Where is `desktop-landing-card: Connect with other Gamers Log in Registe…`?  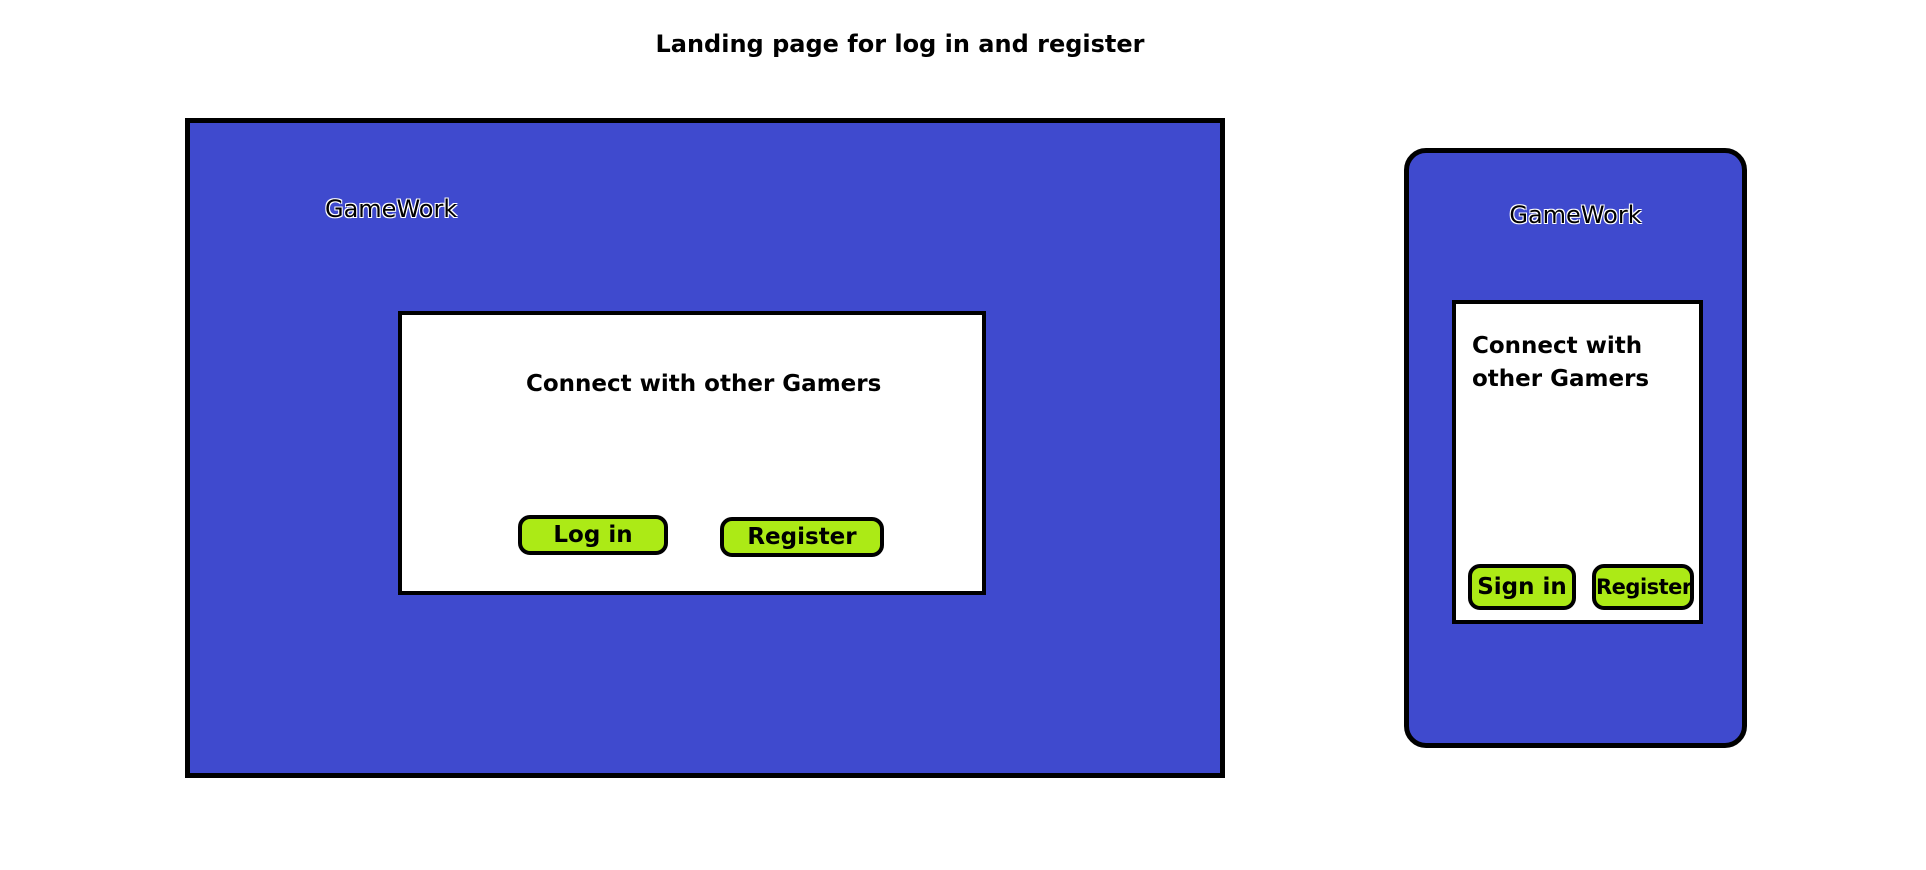
desktop-landing-card: Connect with other Gamers Log in Registe… is located at coordinates (692, 453).